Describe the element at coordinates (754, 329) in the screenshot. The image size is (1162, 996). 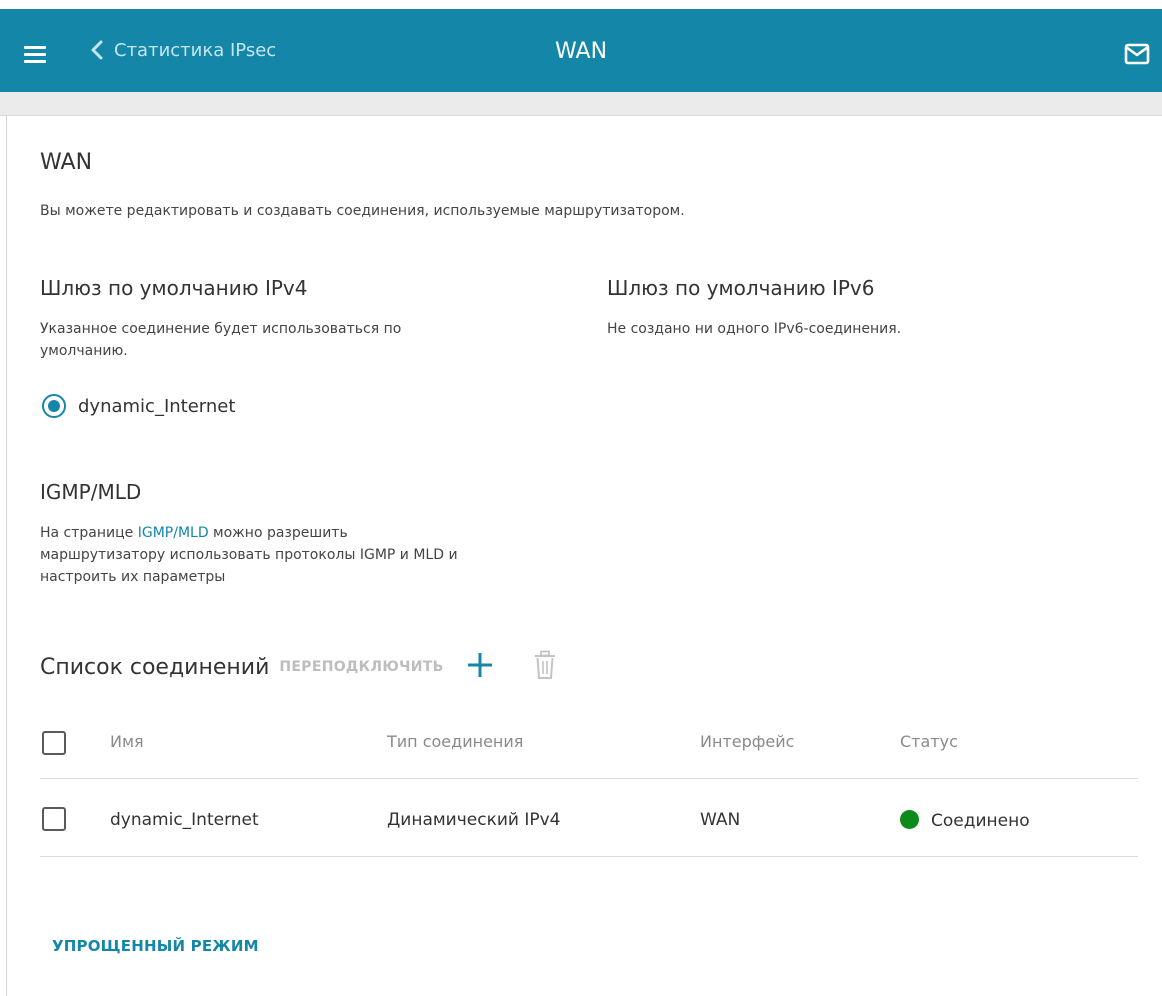
I see `ipv6-gateway-description: Не создано ни одного IPv6-соединения.` at that location.